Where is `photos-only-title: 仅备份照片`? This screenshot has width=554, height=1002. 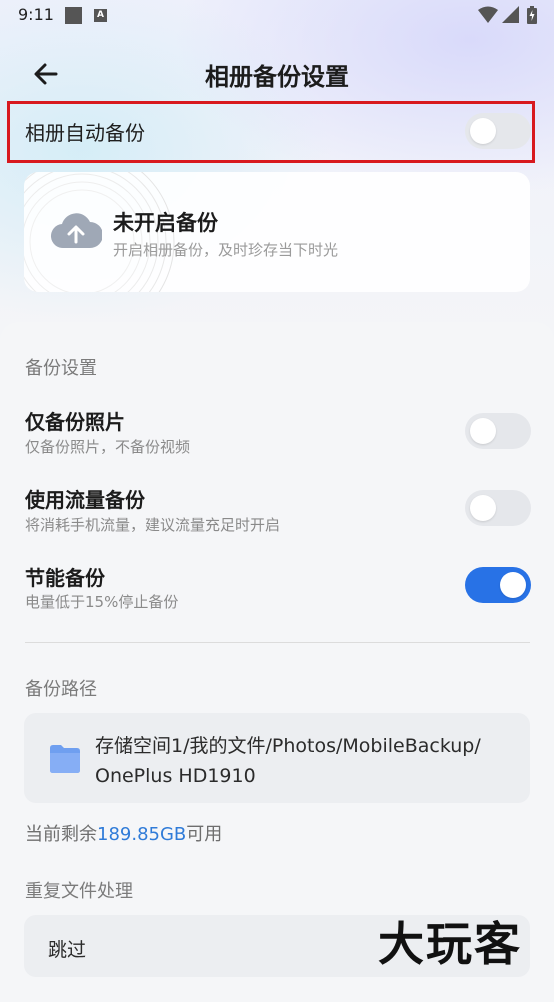
photos-only-title: 仅备份照片 is located at coordinates (75, 422).